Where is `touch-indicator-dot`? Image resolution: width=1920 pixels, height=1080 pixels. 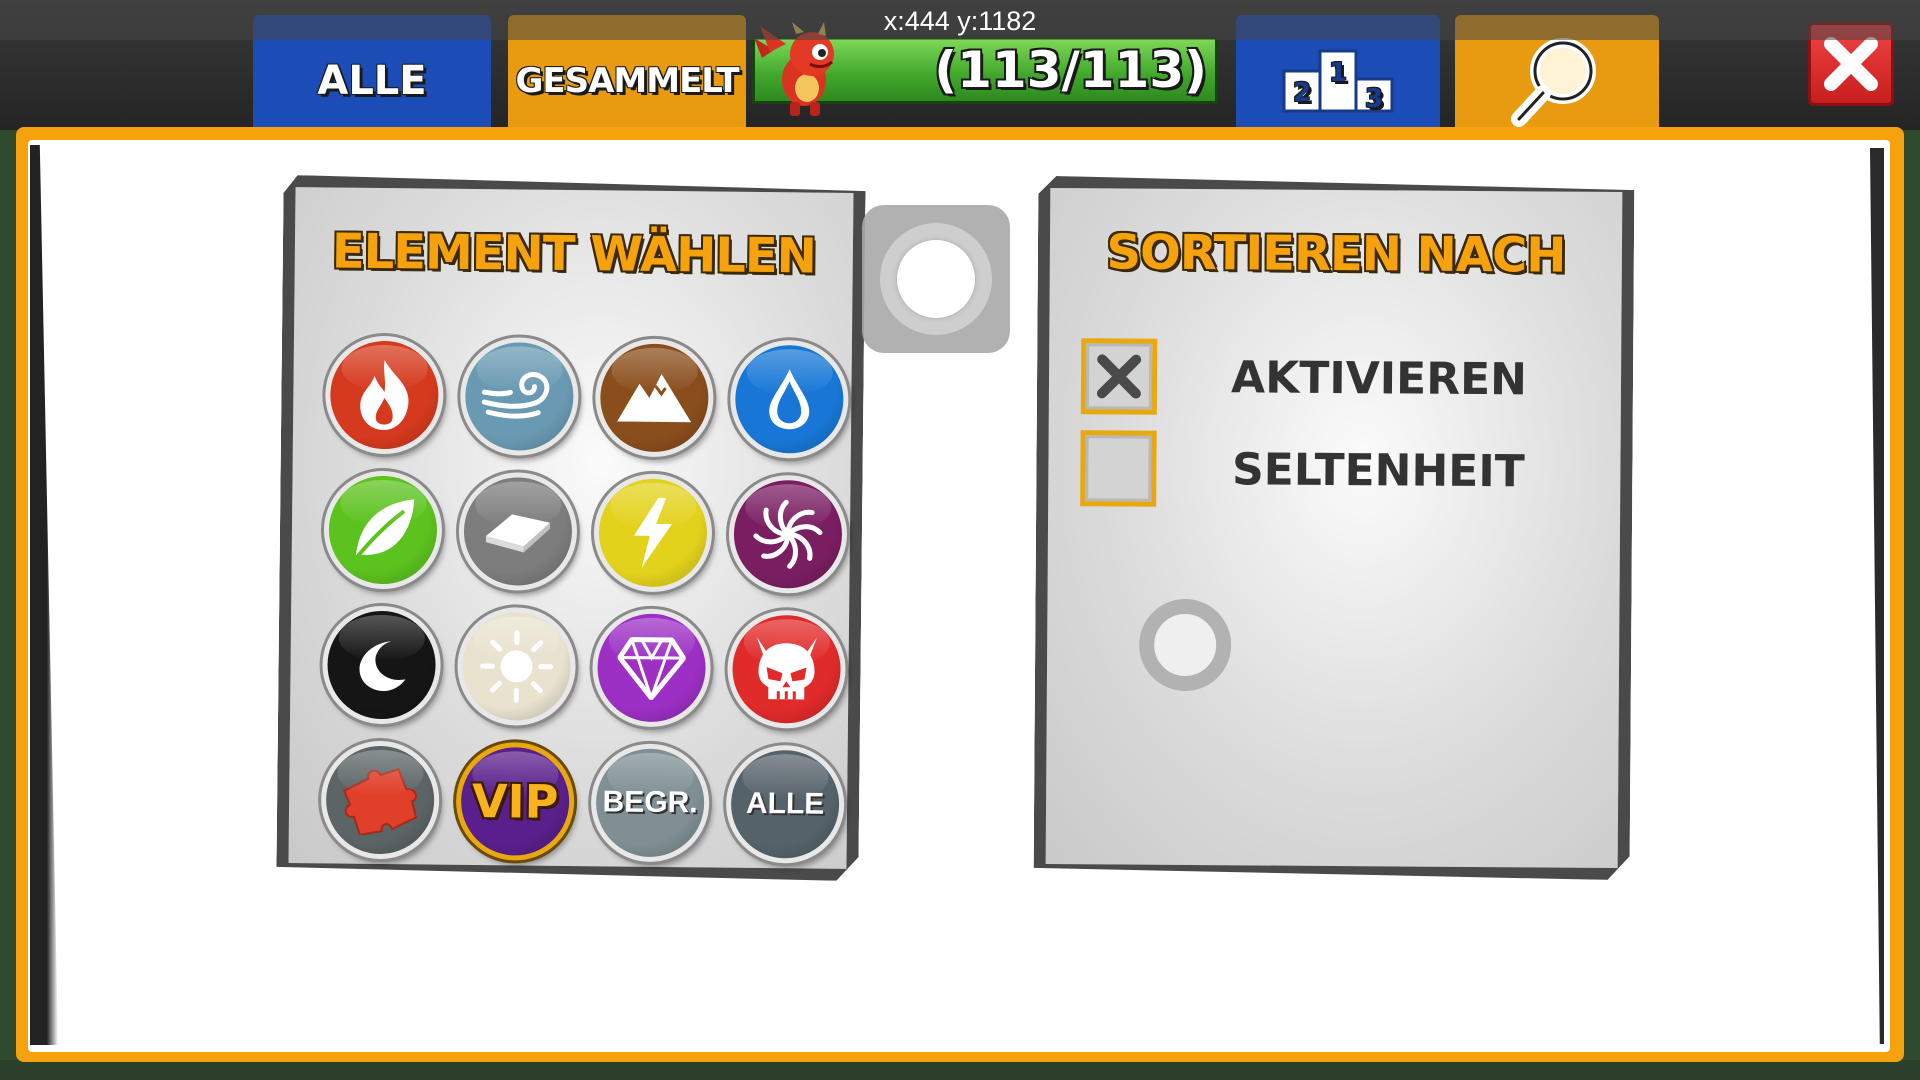 touch-indicator-dot is located at coordinates (936, 279).